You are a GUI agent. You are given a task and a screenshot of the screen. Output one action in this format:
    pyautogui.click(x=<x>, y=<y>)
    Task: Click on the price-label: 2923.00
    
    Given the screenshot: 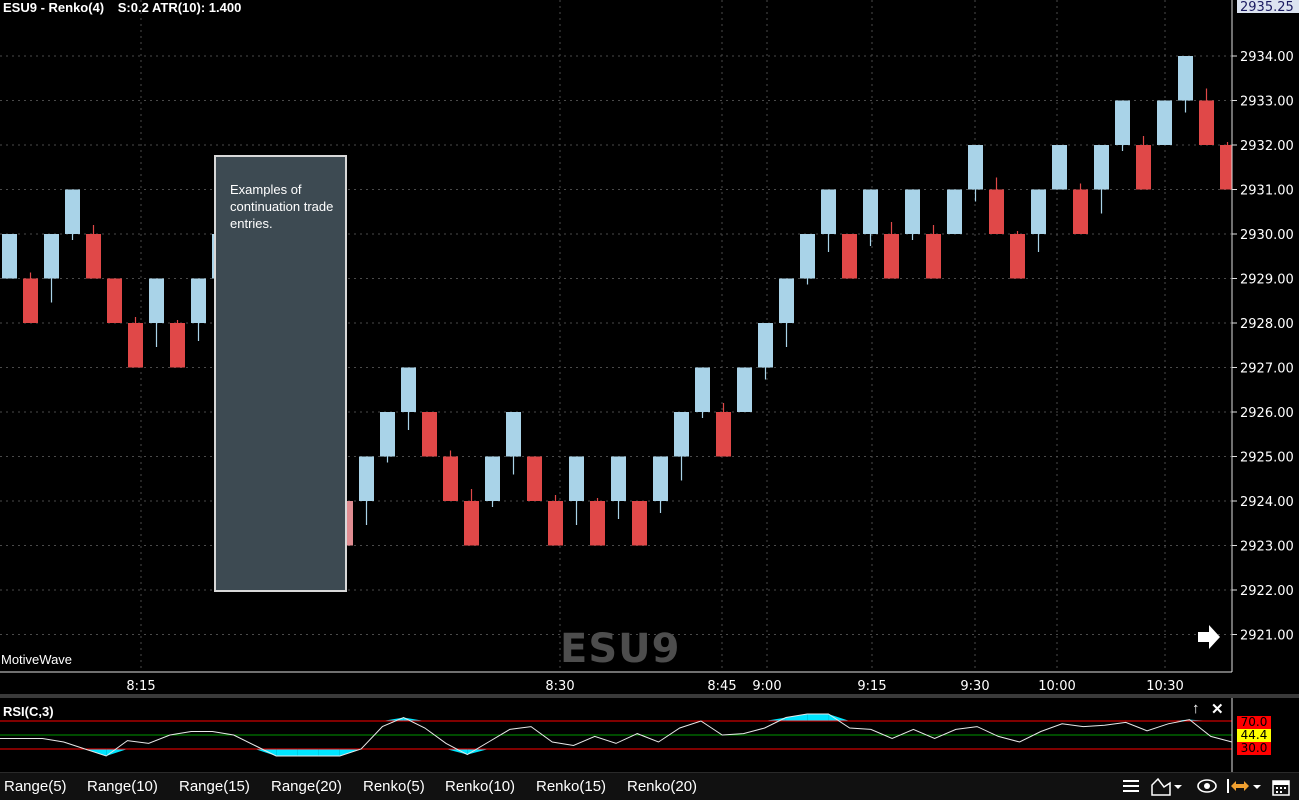 What is the action you would take?
    pyautogui.click(x=1267, y=547)
    